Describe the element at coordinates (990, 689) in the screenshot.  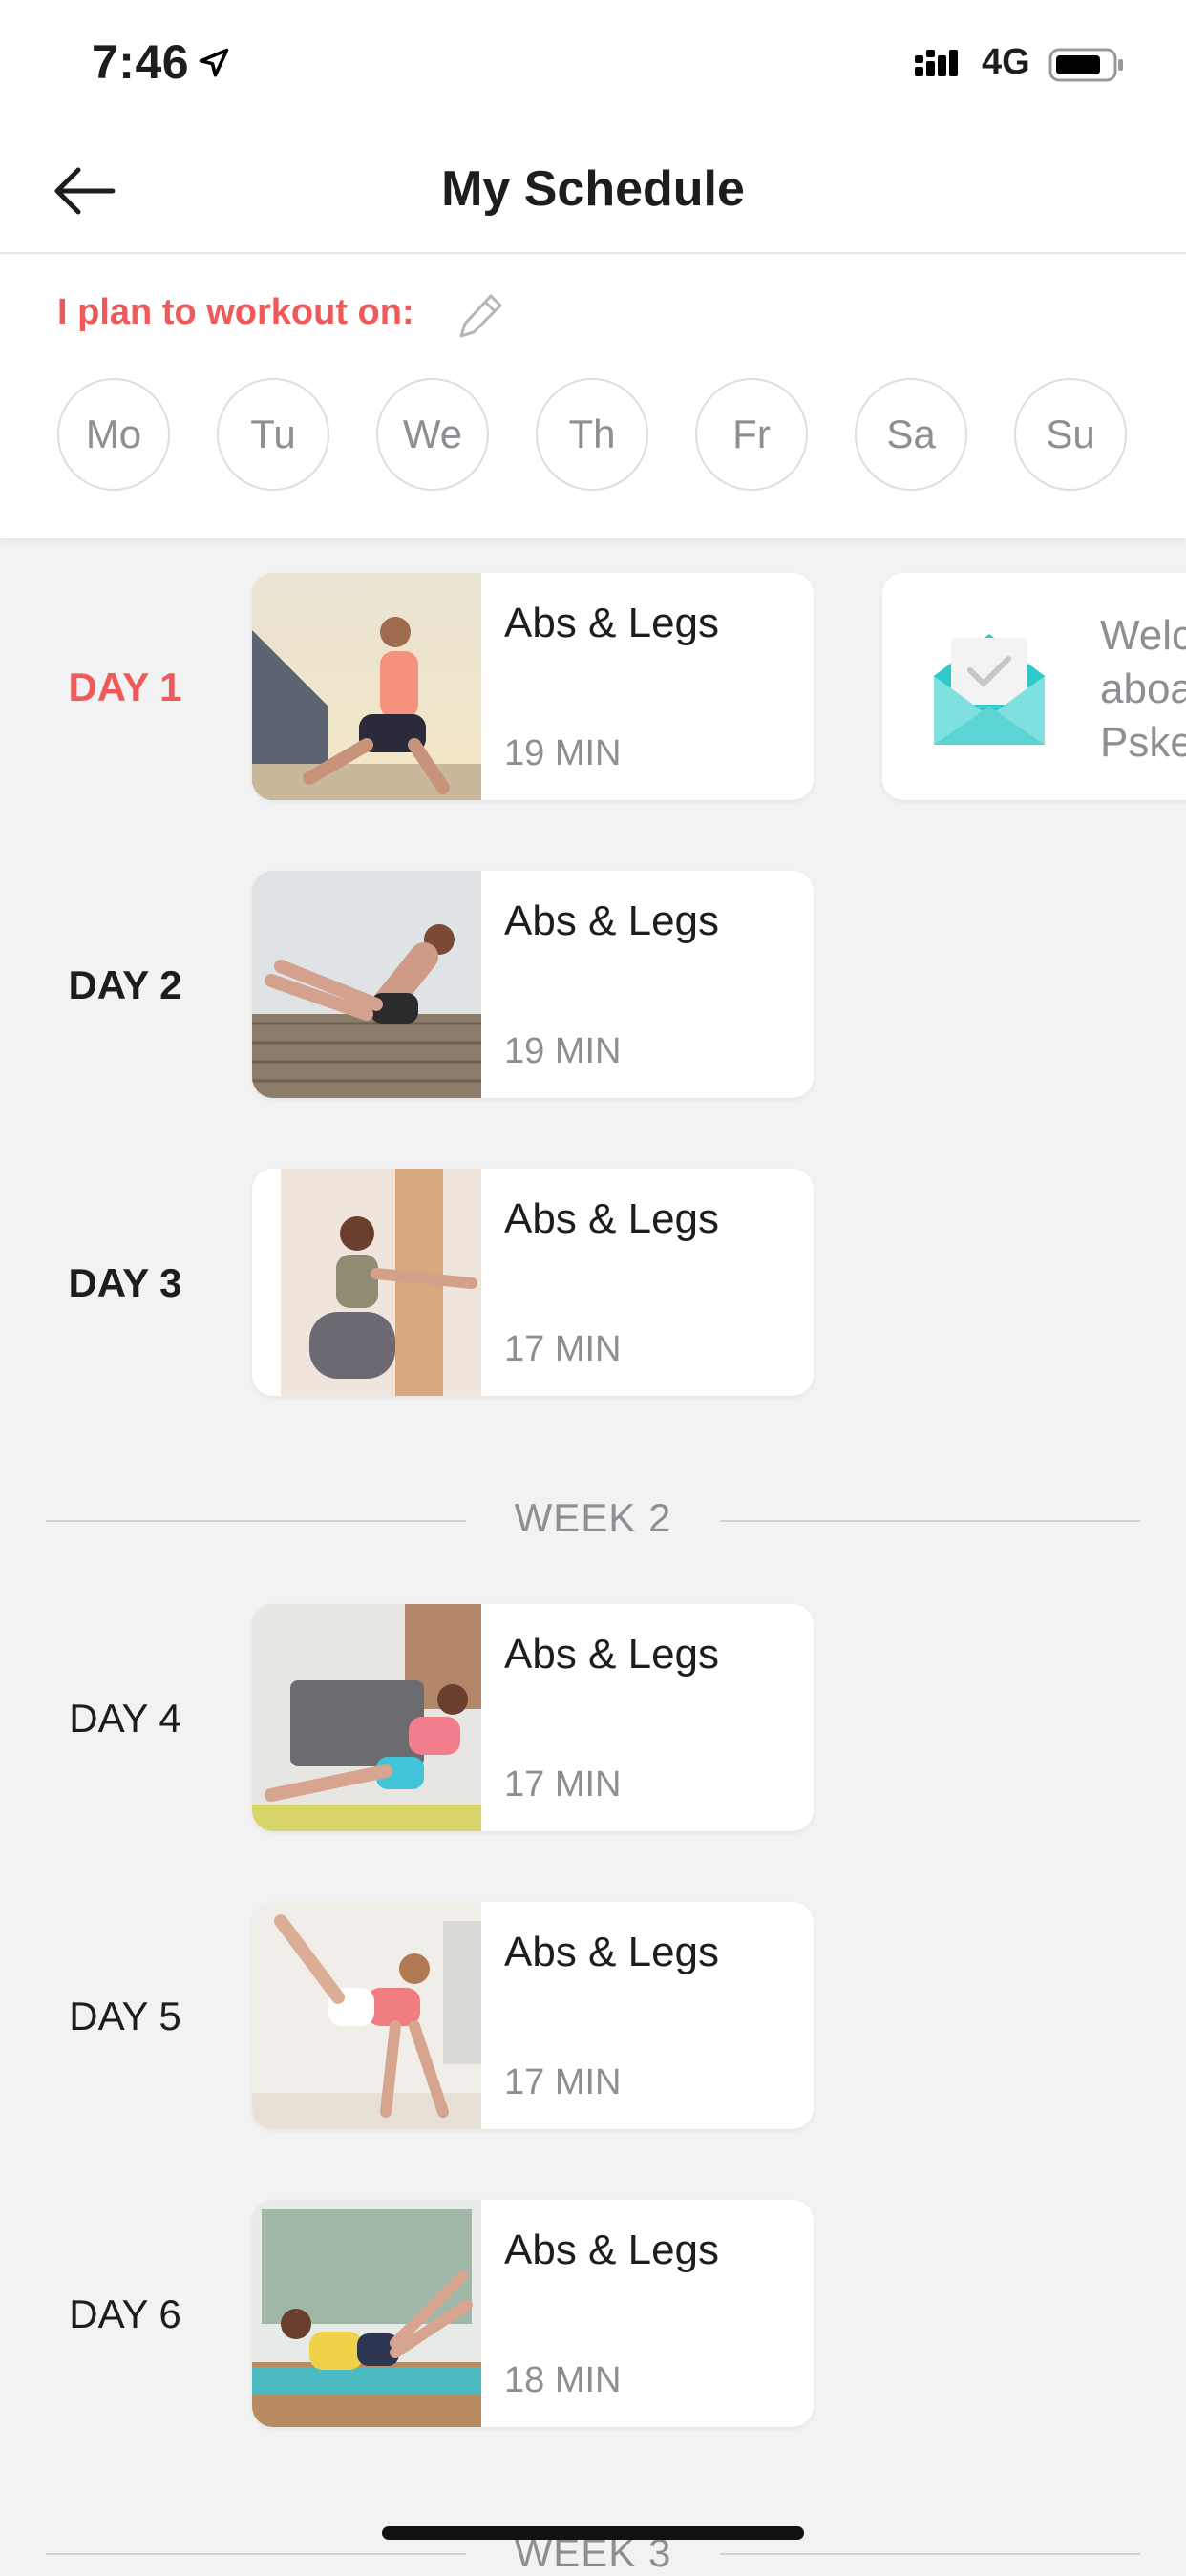
I see `mail-check-icon` at that location.